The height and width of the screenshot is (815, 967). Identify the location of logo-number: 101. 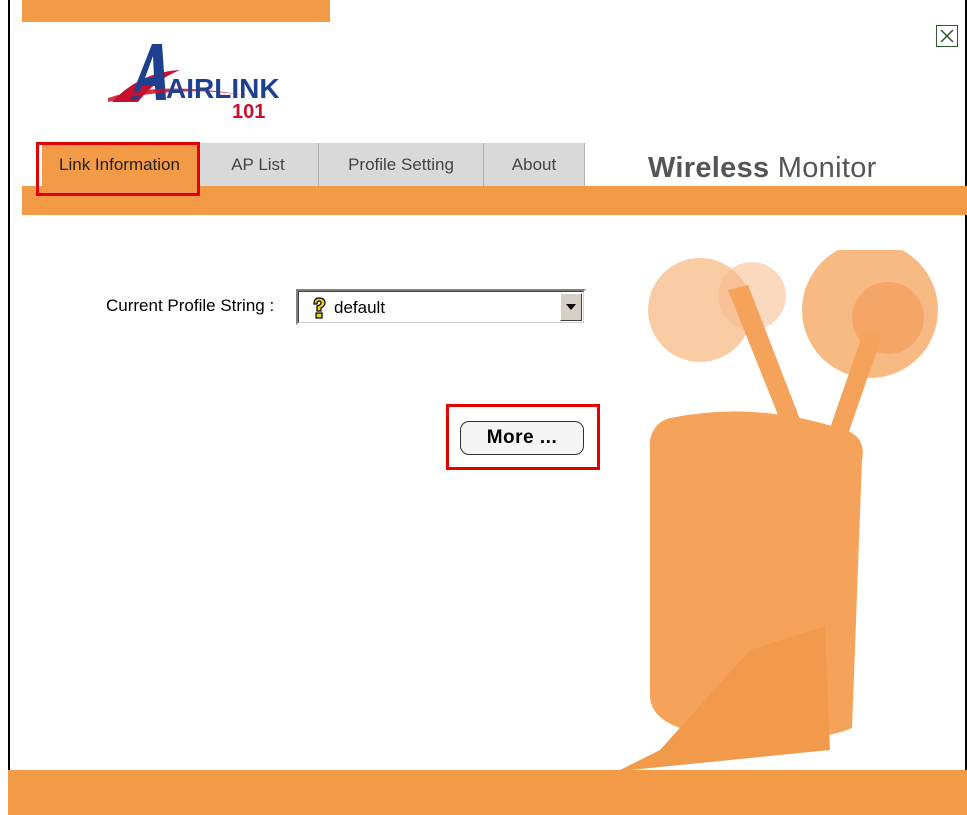
(248, 112).